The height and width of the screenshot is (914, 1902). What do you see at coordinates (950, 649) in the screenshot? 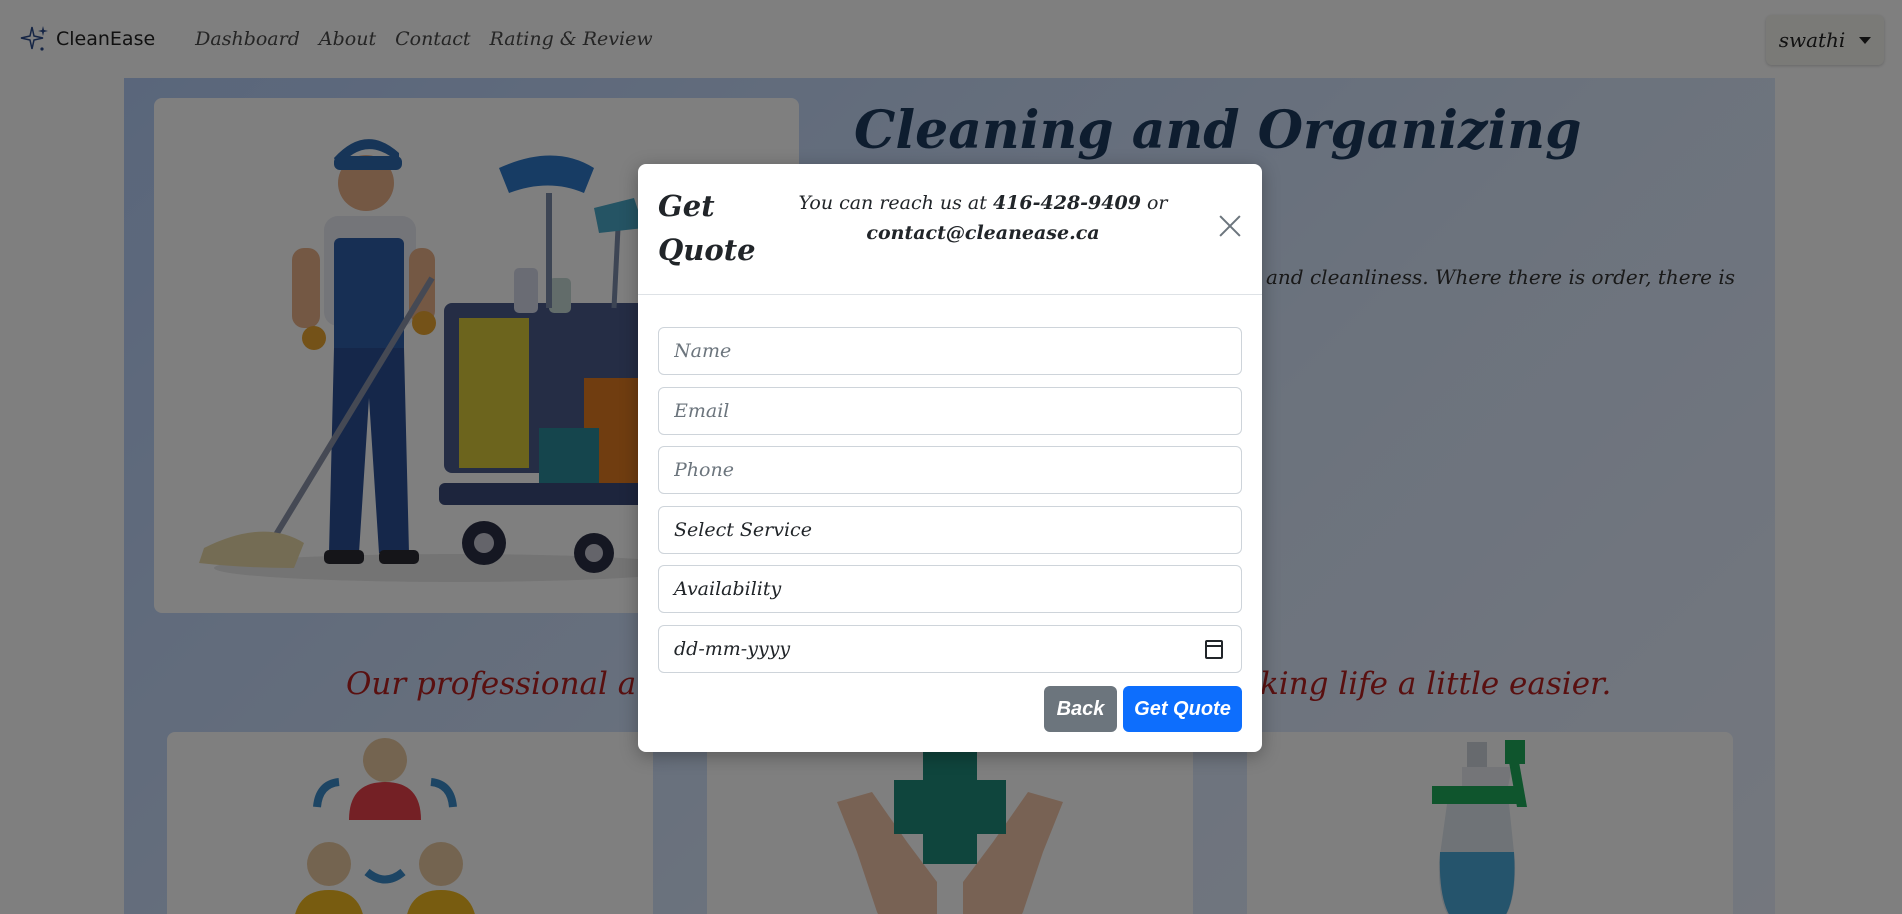
I see `date-input: dd-mm-yyyy` at bounding box center [950, 649].